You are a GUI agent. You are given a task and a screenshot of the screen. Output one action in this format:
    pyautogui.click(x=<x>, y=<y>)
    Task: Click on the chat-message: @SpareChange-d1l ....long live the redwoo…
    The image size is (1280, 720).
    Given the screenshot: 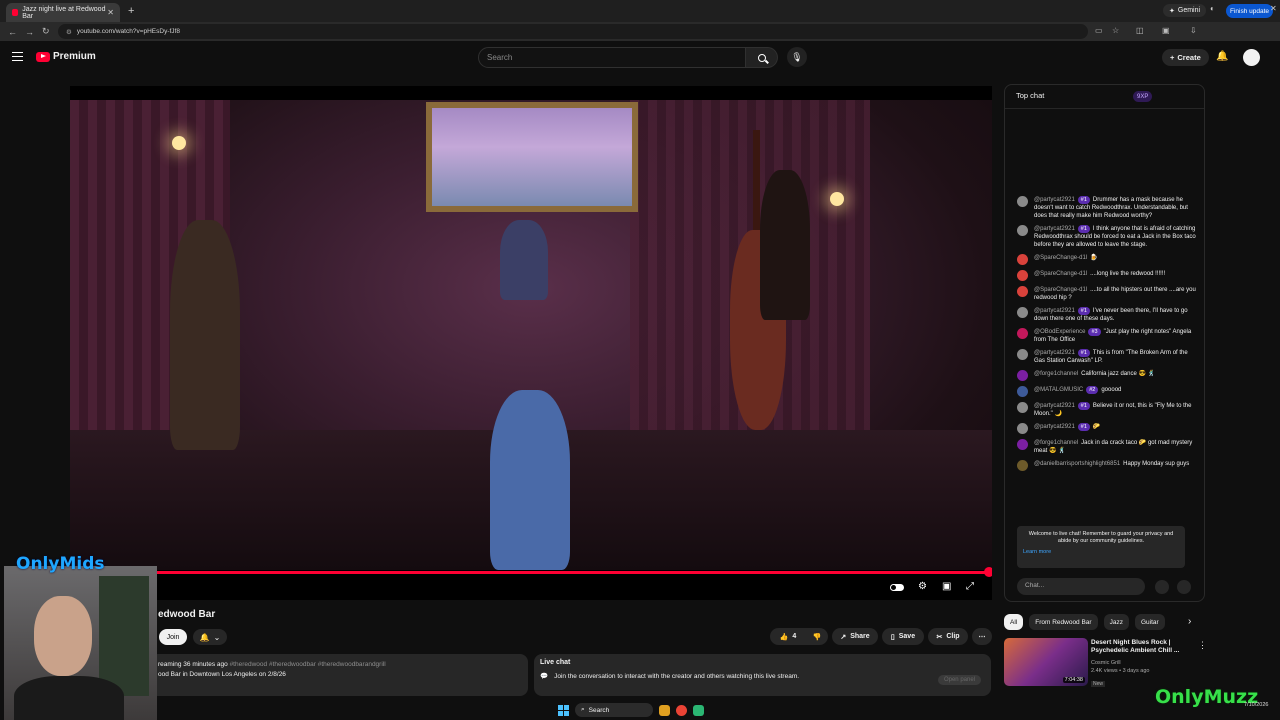 What is the action you would take?
    pyautogui.click(x=1104, y=277)
    